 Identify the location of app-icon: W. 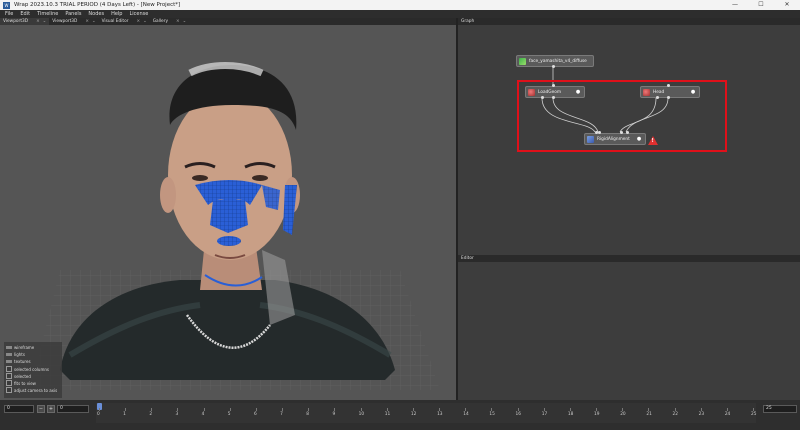
(6, 5).